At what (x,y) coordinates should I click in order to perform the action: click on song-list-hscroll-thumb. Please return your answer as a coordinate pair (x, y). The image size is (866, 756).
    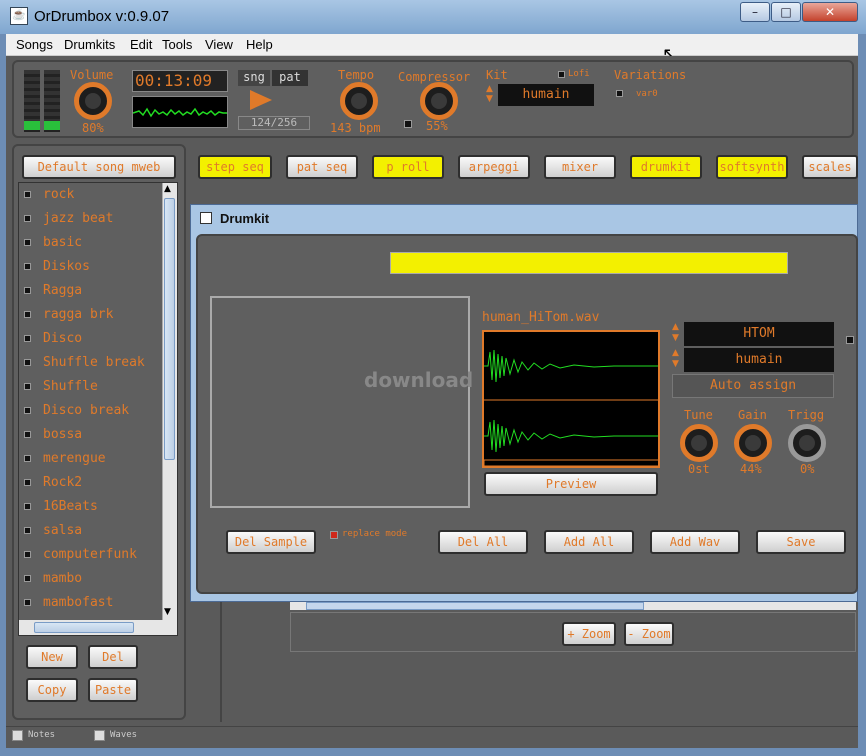
    Looking at the image, I should click on (84, 627).